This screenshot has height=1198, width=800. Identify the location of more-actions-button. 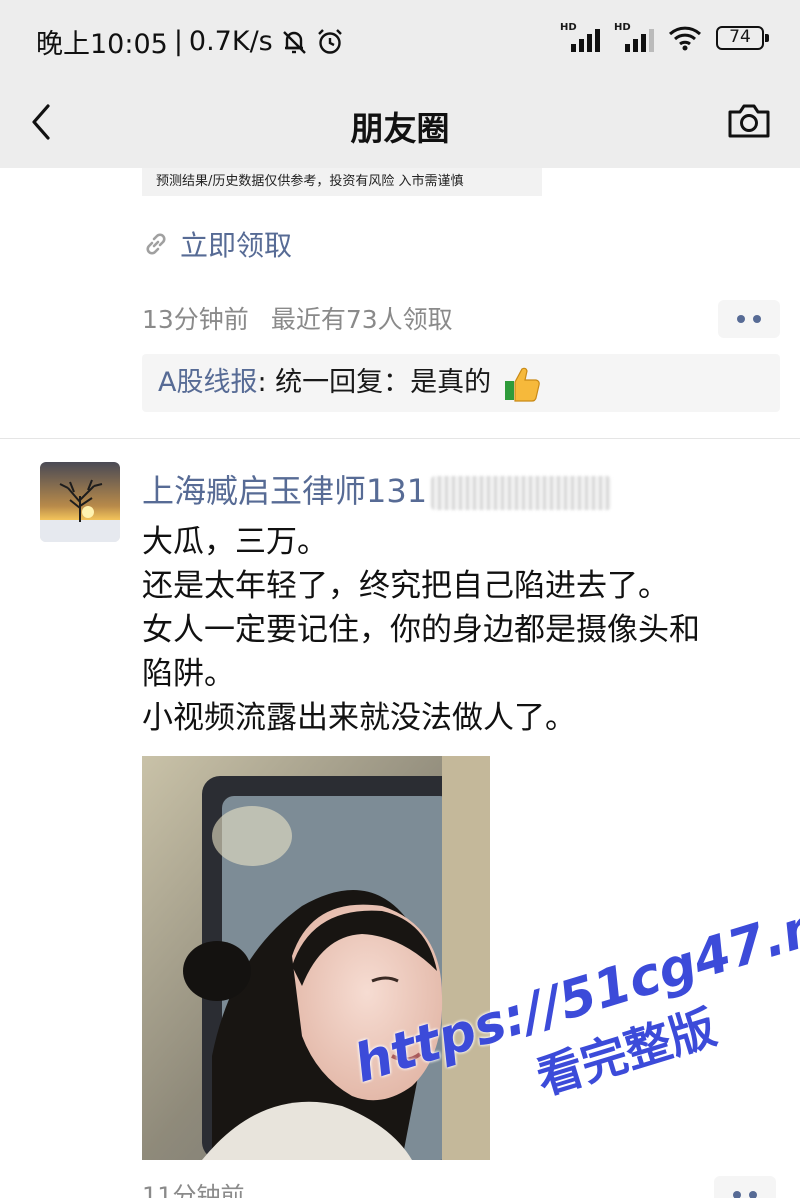
(749, 319).